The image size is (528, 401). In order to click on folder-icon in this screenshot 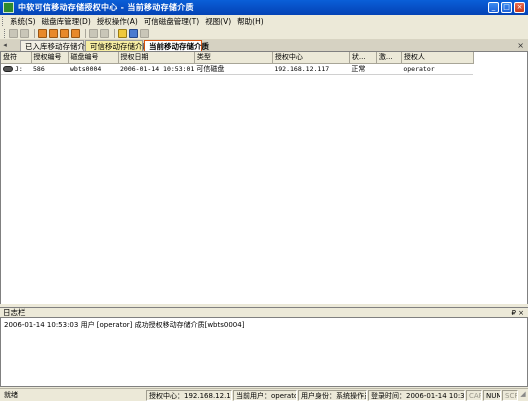, I will do `click(122, 33)`.